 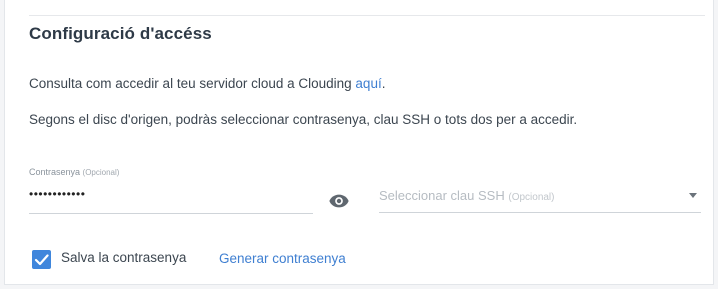 I want to click on check-icon, so click(x=41, y=260).